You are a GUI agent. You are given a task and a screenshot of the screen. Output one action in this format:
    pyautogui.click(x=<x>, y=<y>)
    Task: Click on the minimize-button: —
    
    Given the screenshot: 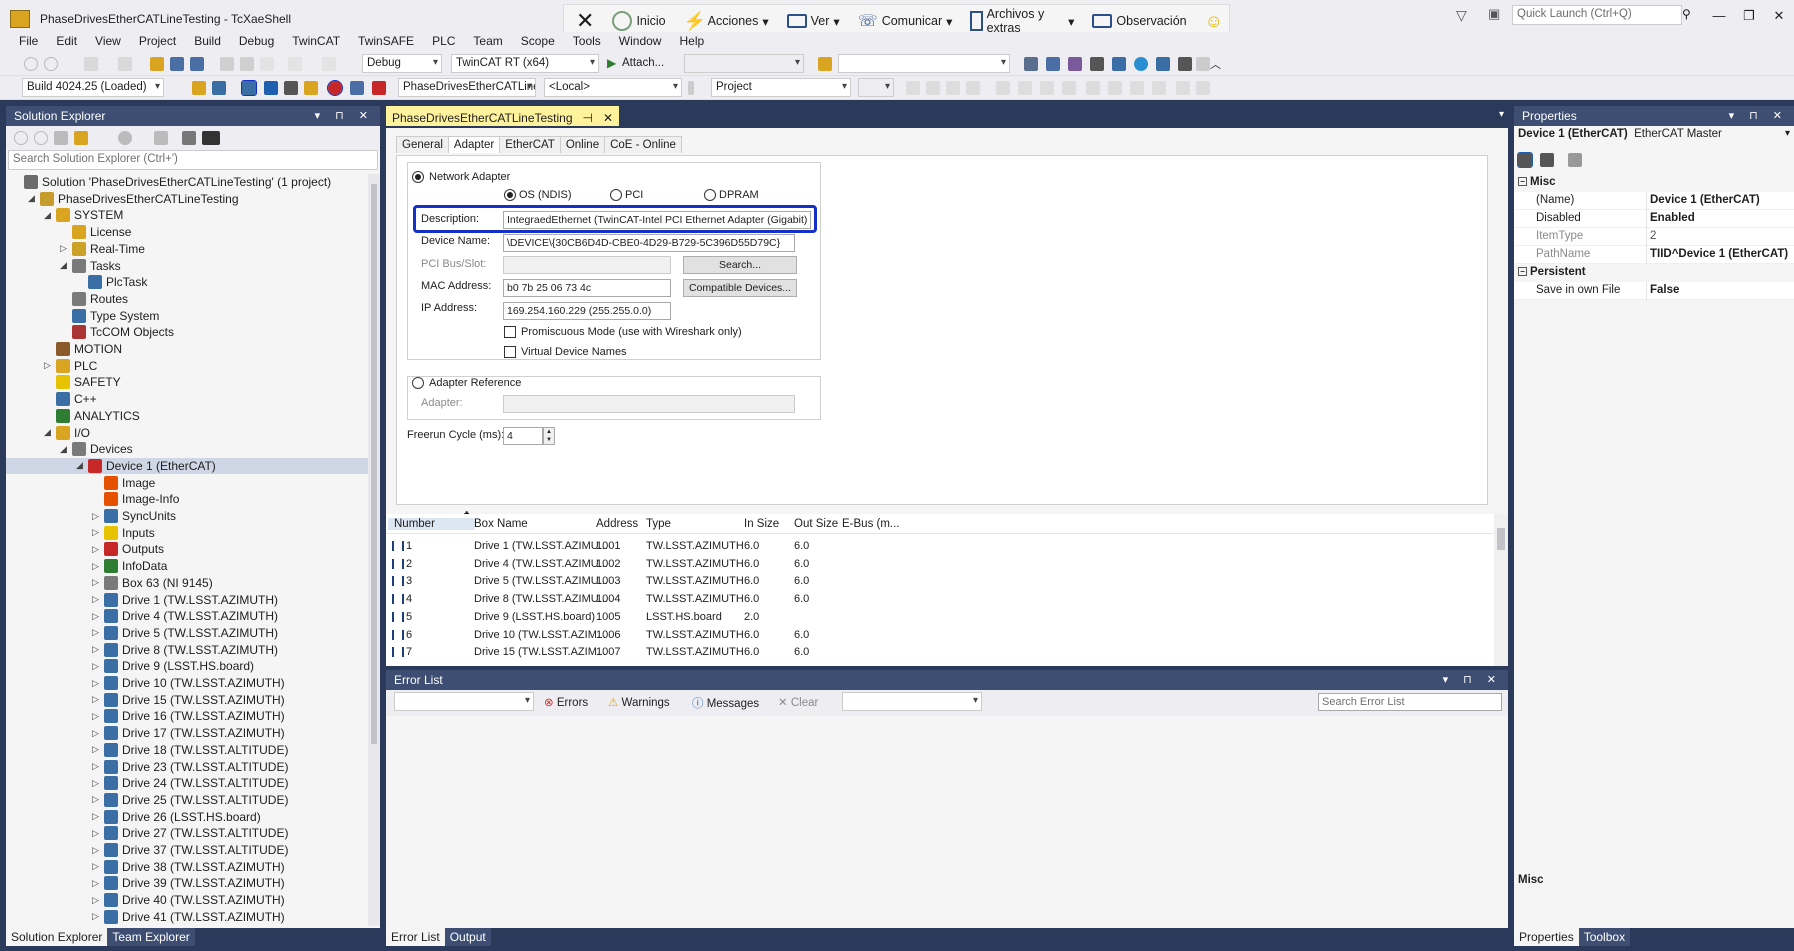 What is the action you would take?
    pyautogui.click(x=1719, y=16)
    